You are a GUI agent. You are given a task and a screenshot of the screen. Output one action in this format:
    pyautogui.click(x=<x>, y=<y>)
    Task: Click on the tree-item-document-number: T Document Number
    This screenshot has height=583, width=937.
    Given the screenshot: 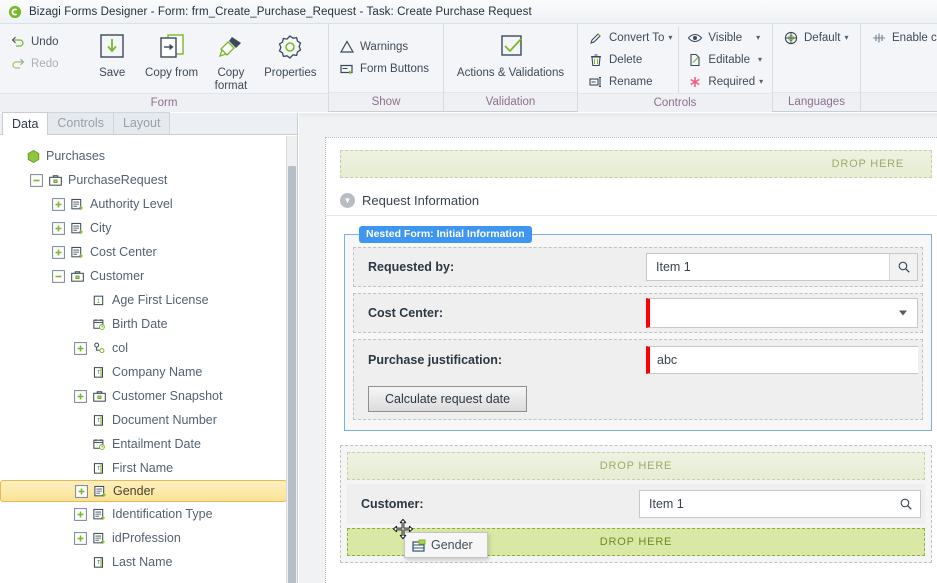 What is the action you would take?
    pyautogui.click(x=148, y=420)
    